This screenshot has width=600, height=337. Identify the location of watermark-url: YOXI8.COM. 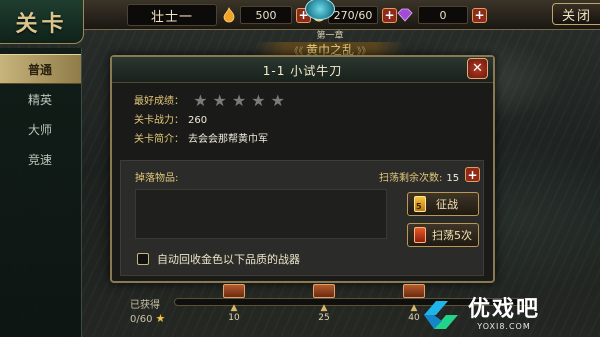
(504, 326).